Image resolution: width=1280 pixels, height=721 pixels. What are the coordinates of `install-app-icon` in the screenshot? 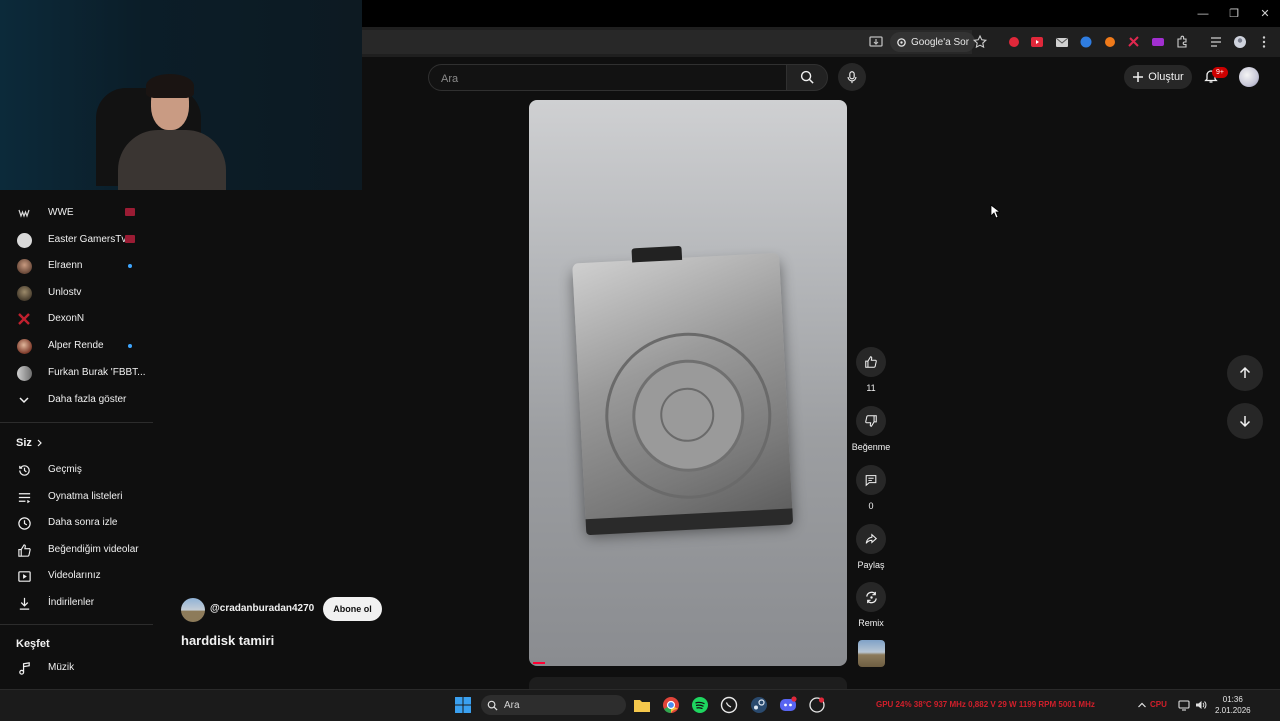 It's located at (876, 42).